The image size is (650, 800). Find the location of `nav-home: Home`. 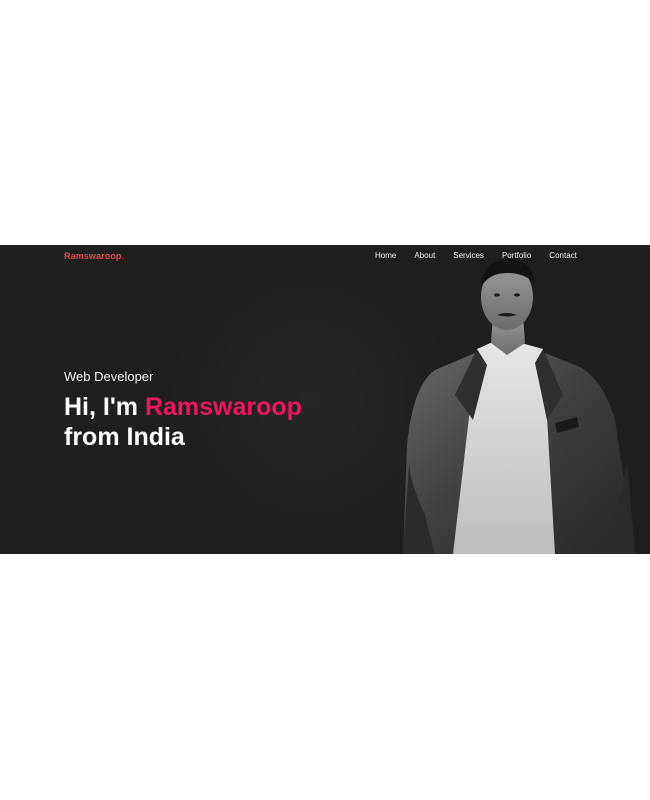

nav-home: Home is located at coordinates (385, 256).